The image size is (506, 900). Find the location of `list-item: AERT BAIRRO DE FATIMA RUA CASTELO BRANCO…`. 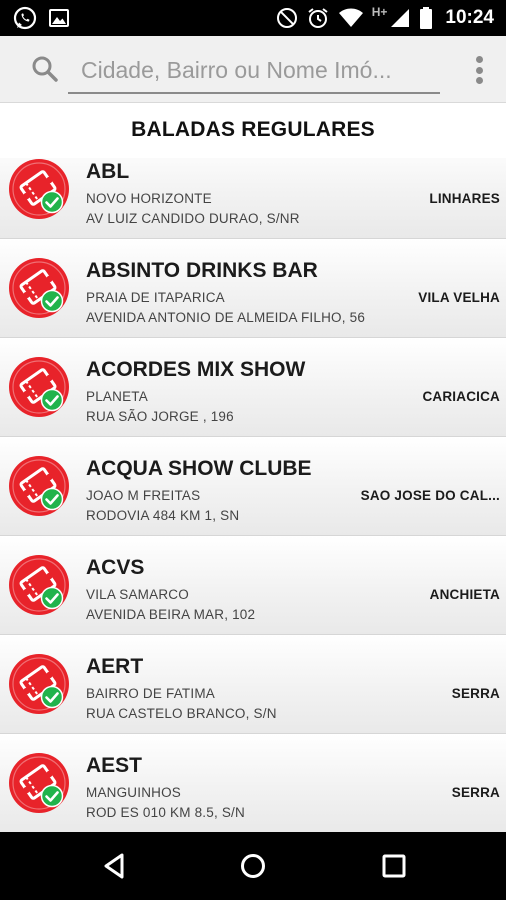

list-item: AERT BAIRRO DE FATIMA RUA CASTELO BRANCO… is located at coordinates (253, 684).